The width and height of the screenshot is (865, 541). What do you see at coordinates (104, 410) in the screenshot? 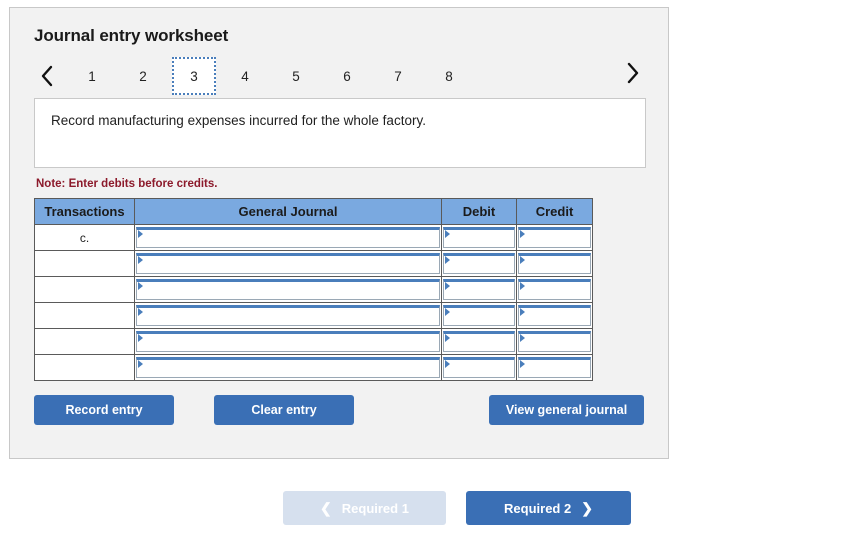
I see `record-entry-button: Record entry` at bounding box center [104, 410].